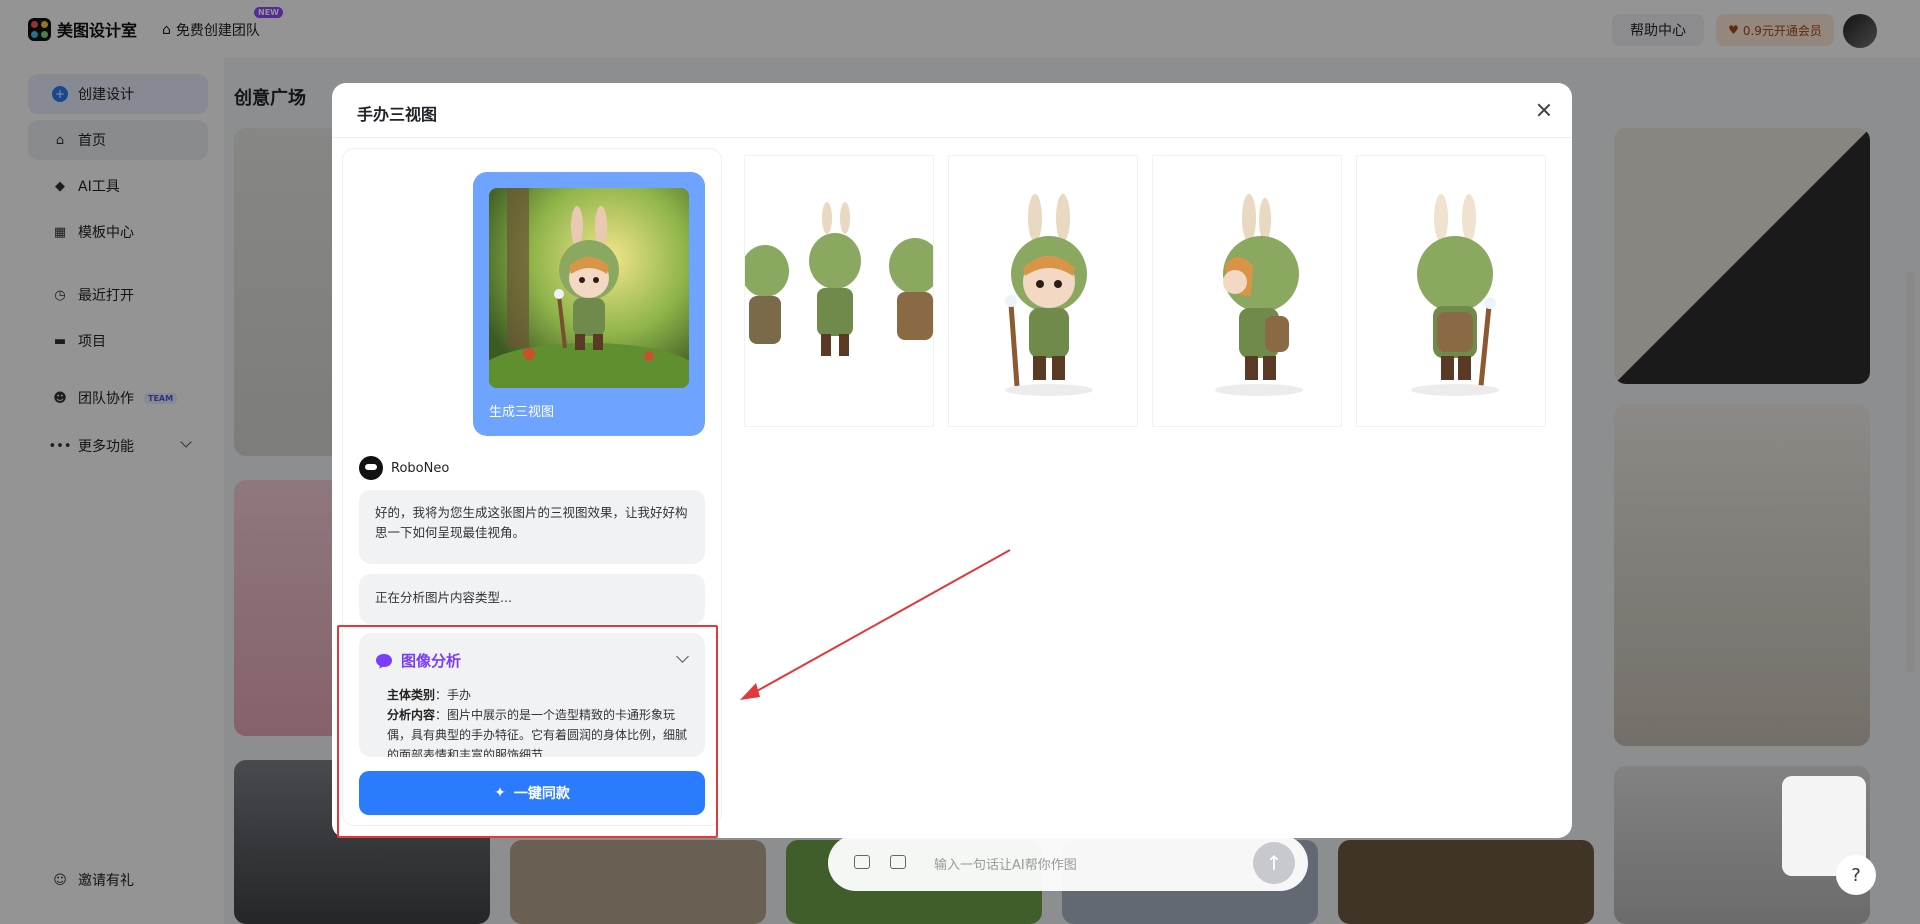 The height and width of the screenshot is (924, 1920). Describe the element at coordinates (1910, 472) in the screenshot. I see `page-scrollbar` at that location.